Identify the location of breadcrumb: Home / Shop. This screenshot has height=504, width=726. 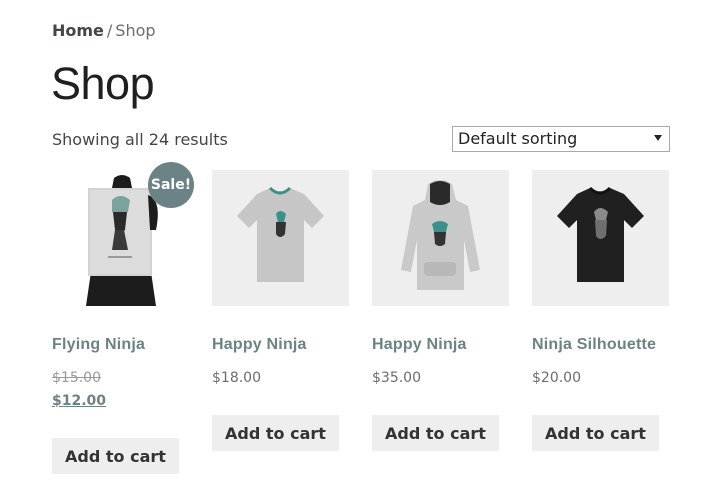
(104, 30).